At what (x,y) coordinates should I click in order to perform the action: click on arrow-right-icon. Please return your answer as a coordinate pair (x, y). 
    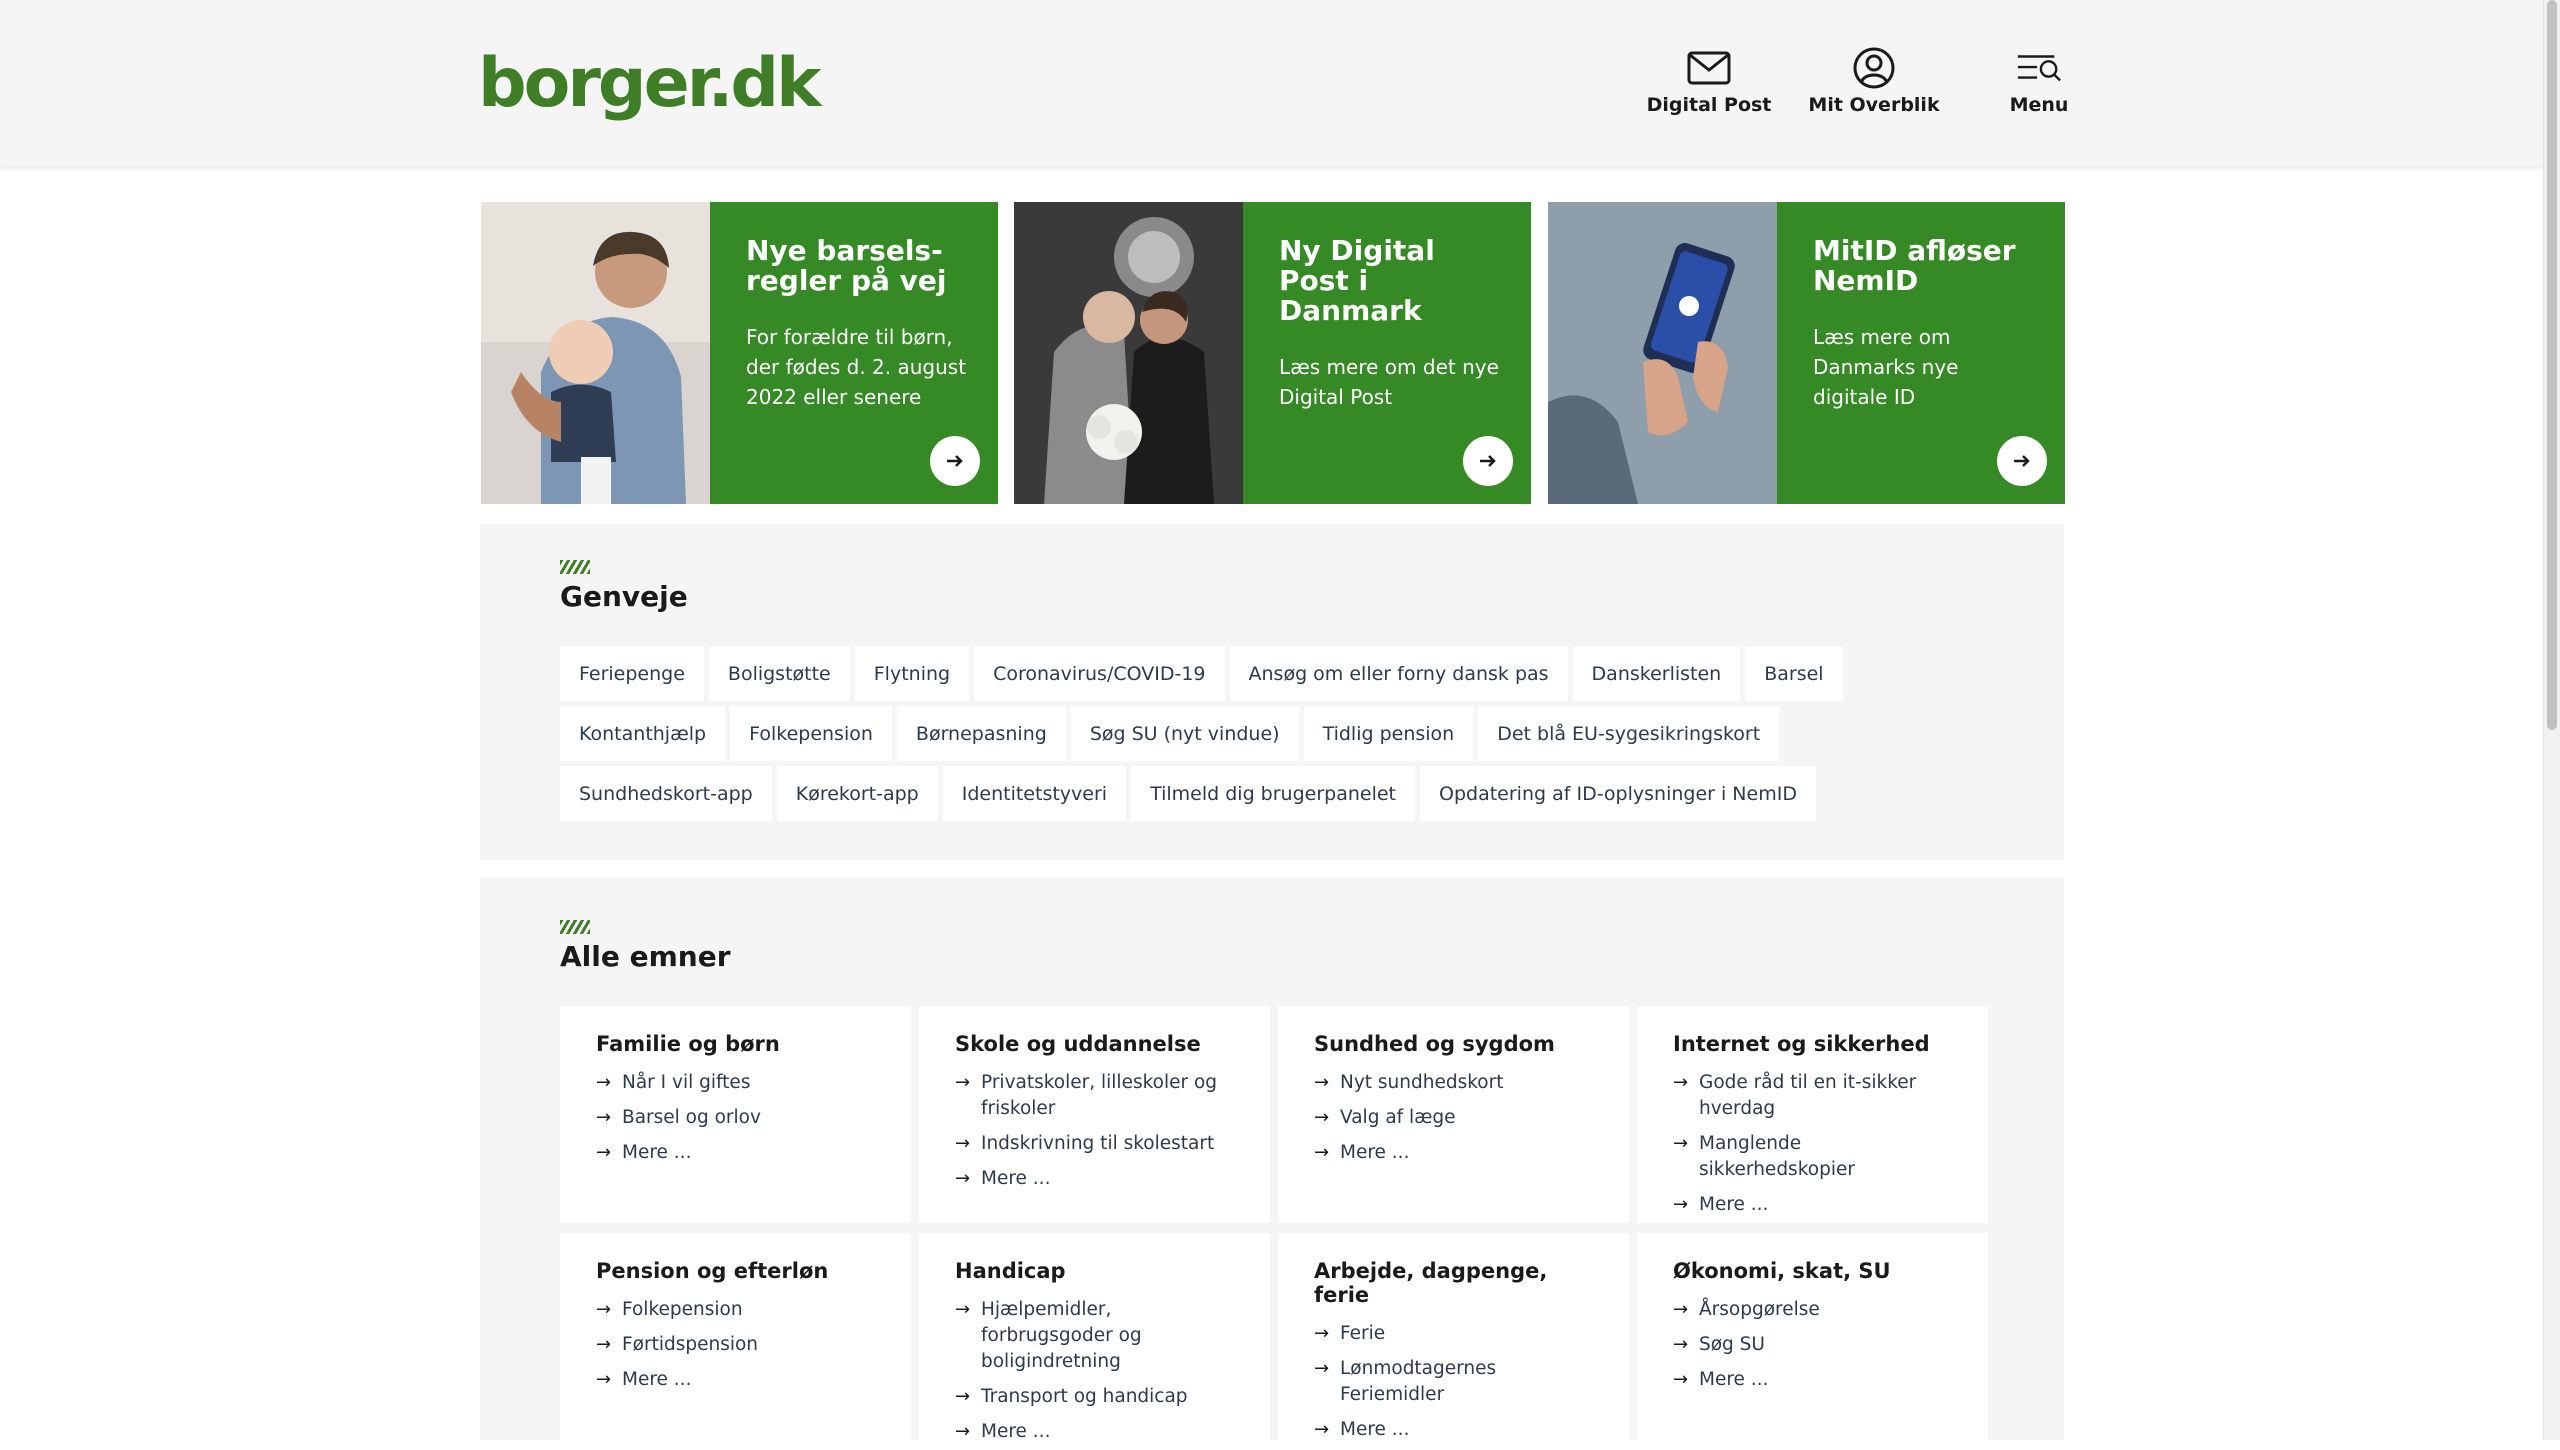
    Looking at the image, I should click on (2022, 461).